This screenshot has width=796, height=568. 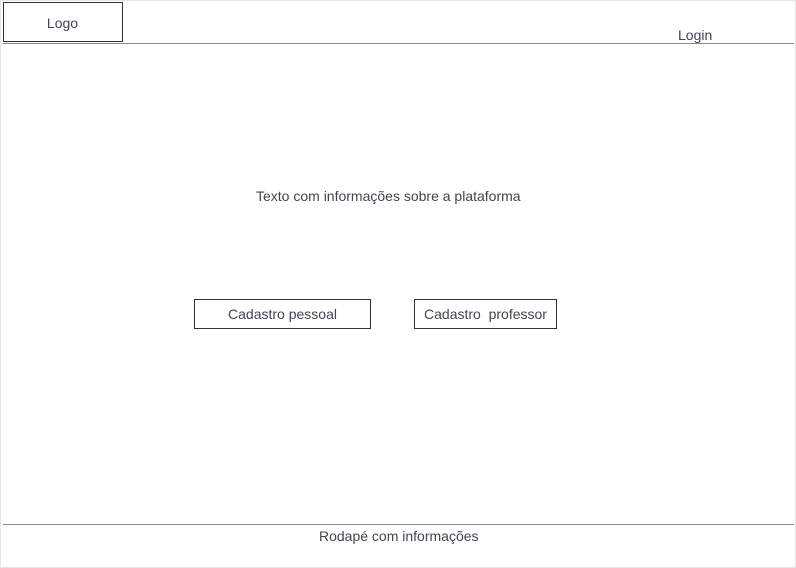 What do you see at coordinates (388, 196) in the screenshot?
I see `platform-info-text: Texto com informações sobre a plataforma` at bounding box center [388, 196].